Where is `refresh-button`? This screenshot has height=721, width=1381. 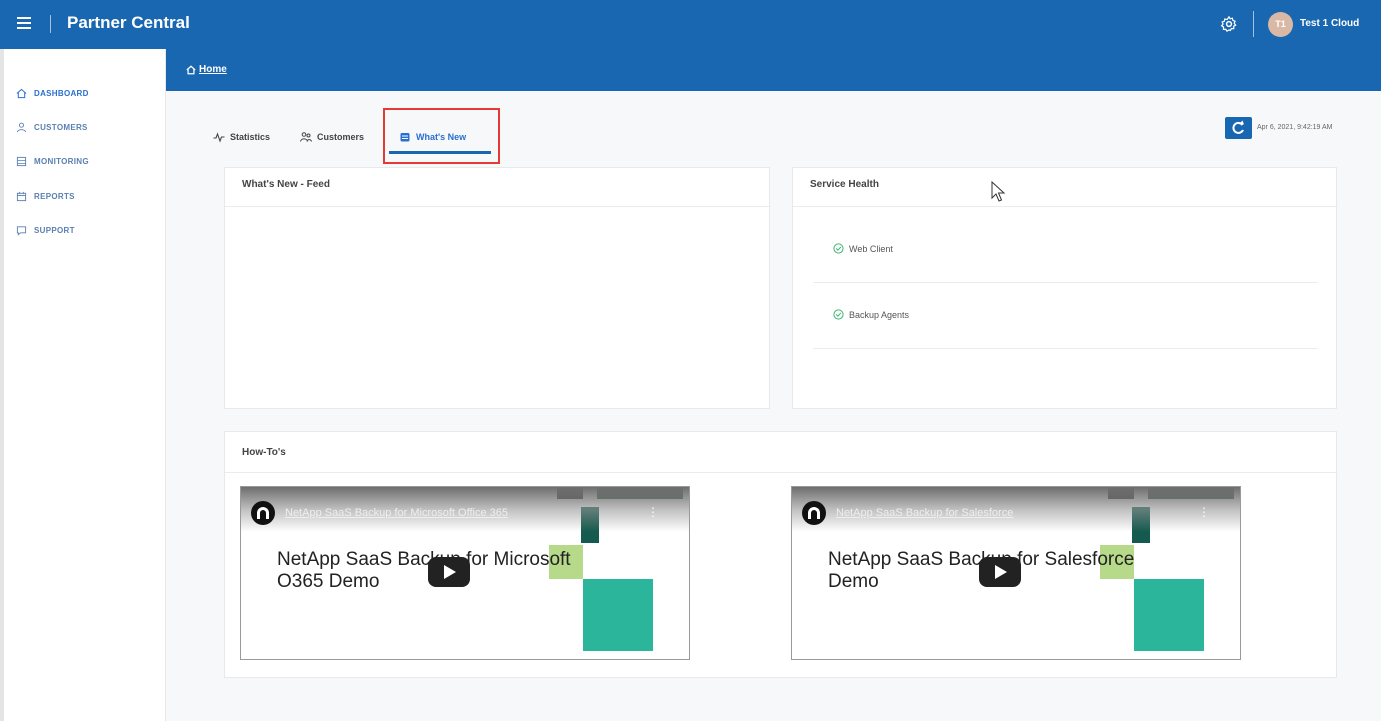
refresh-button is located at coordinates (1238, 128).